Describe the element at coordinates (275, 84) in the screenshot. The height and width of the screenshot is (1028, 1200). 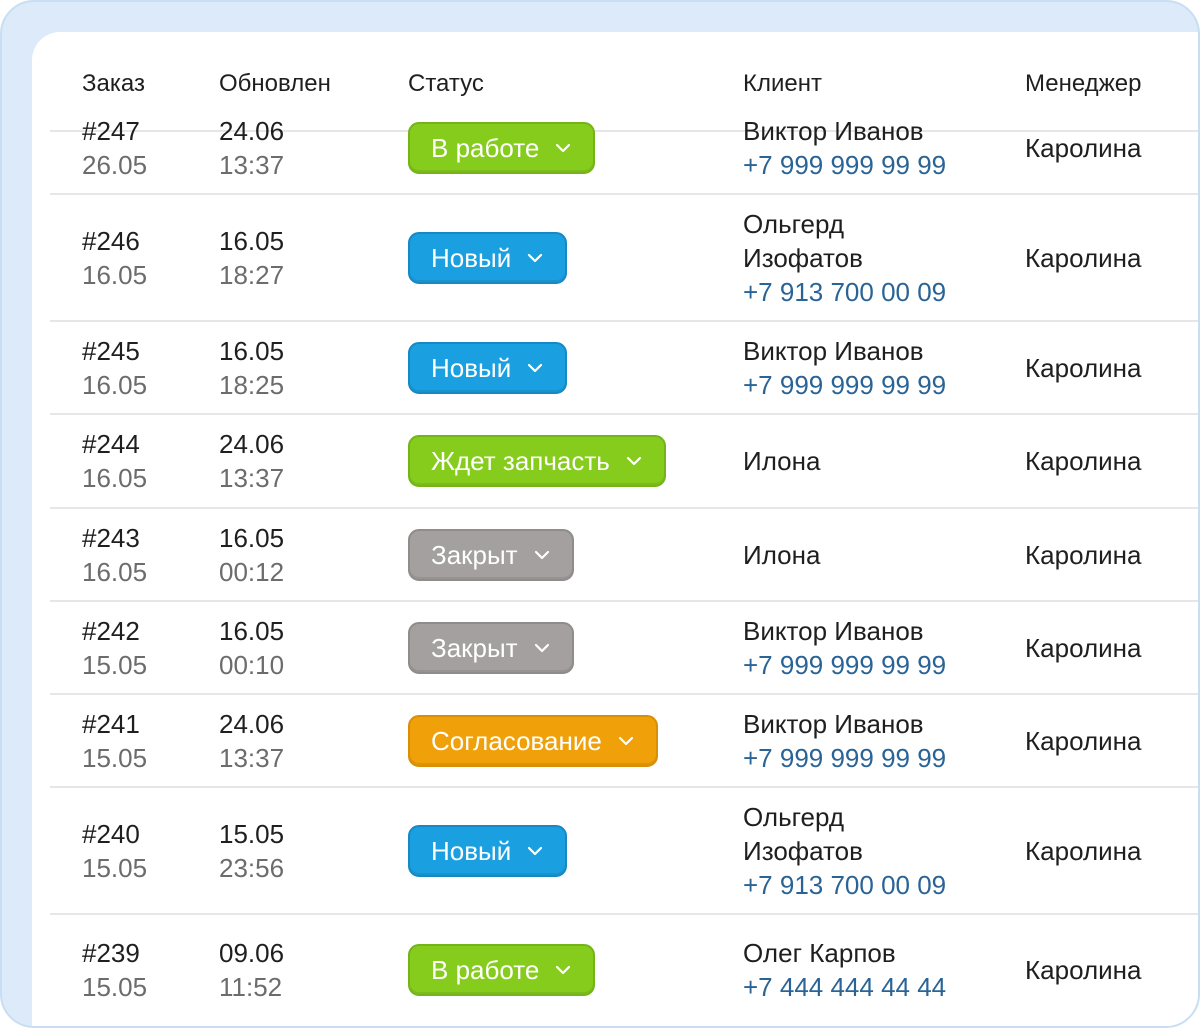
I see `column-header-updated: Обновлен` at that location.